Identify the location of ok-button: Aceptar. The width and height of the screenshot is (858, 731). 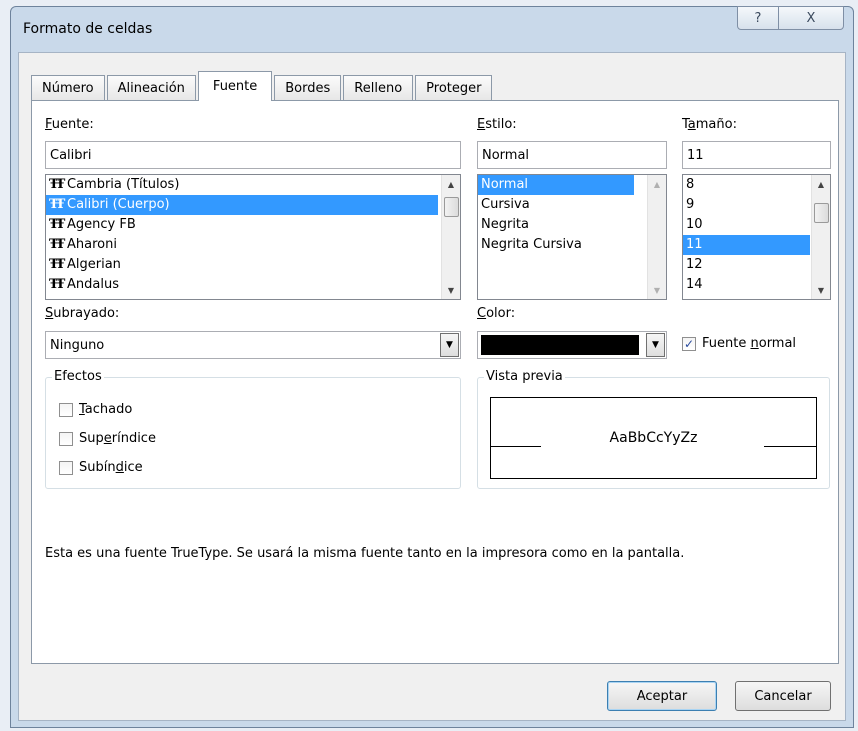
(662, 696).